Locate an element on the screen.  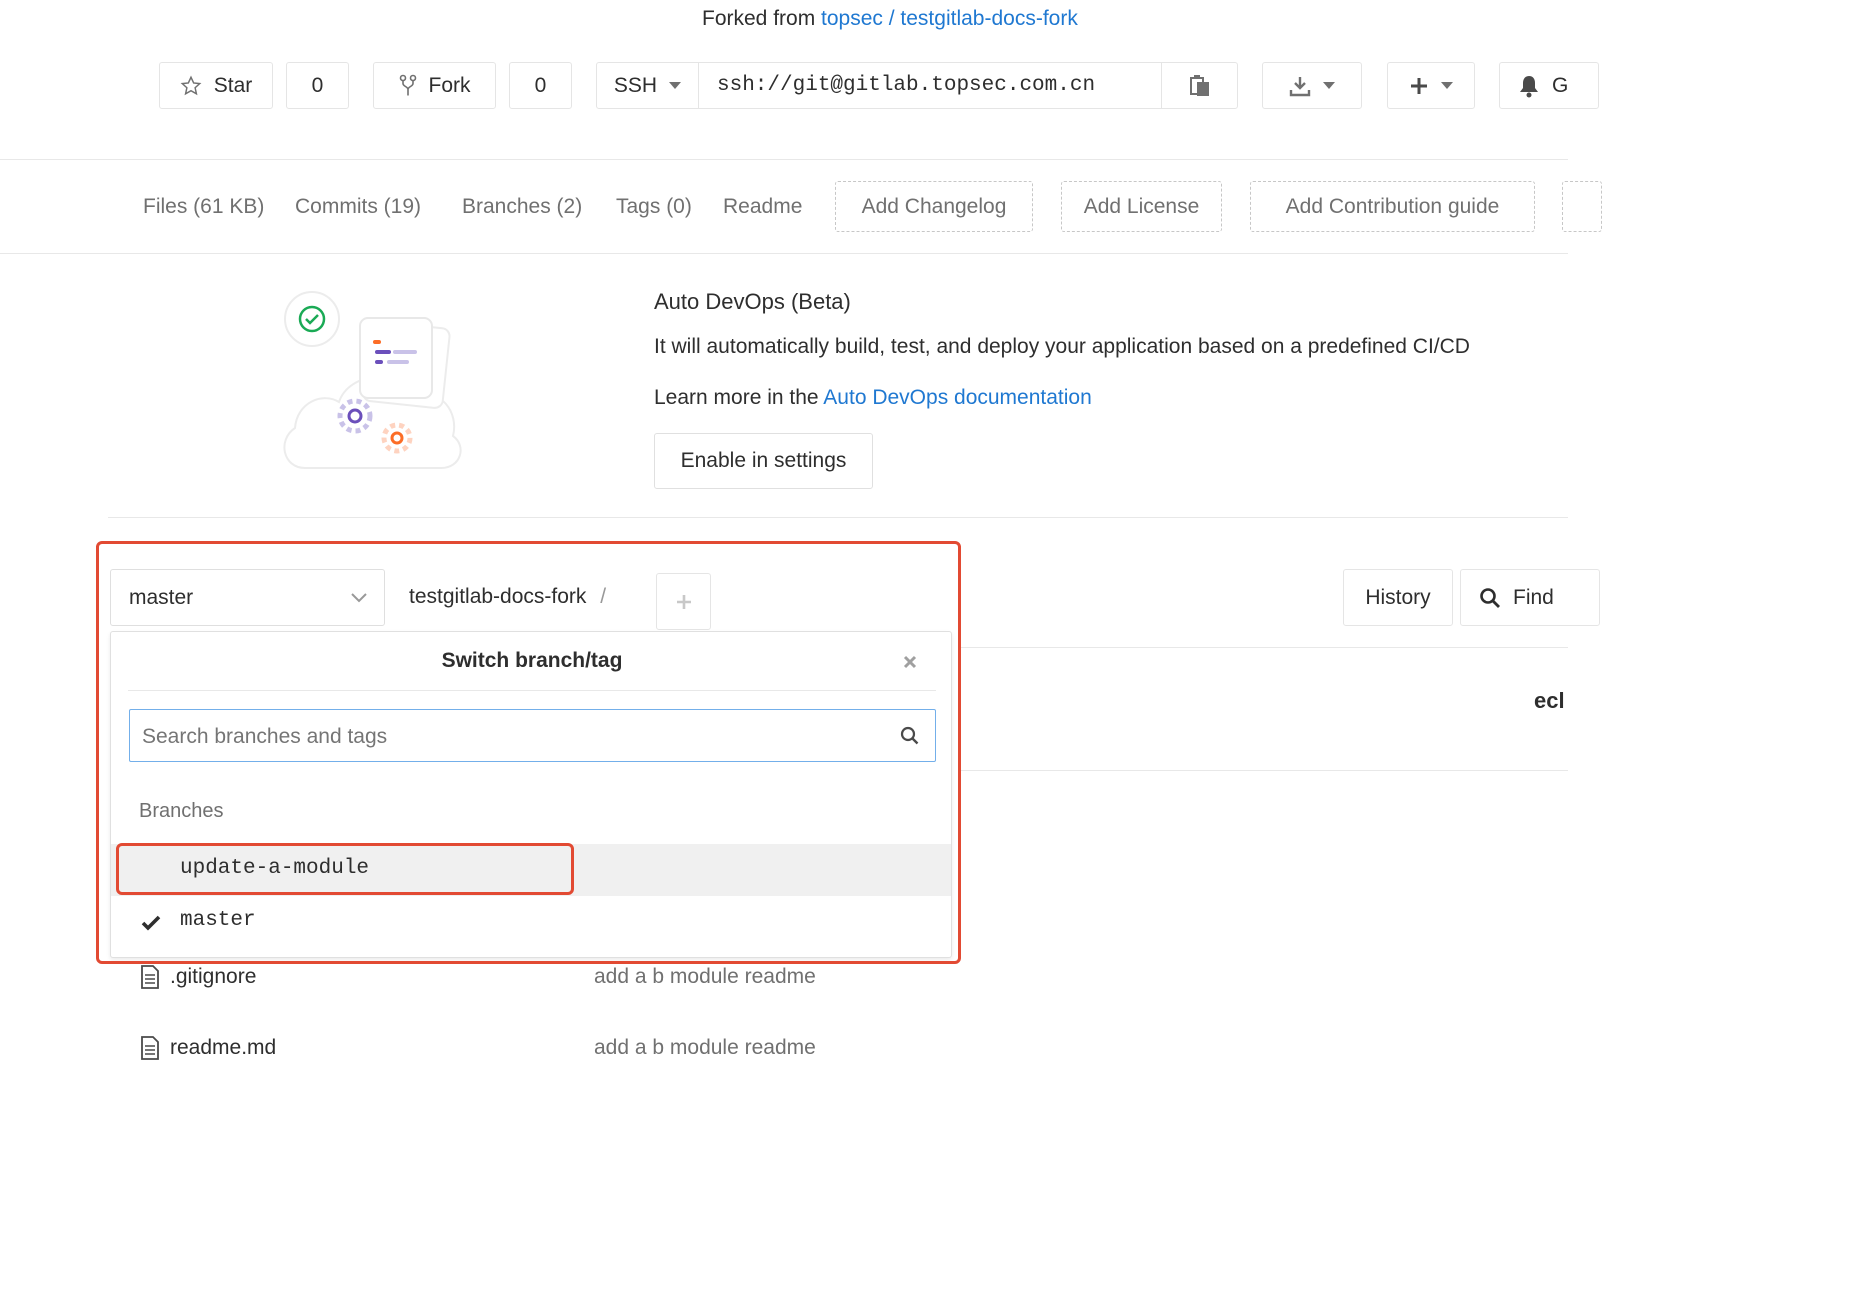
last-commit-partial: ecl is located at coordinates (1549, 700).